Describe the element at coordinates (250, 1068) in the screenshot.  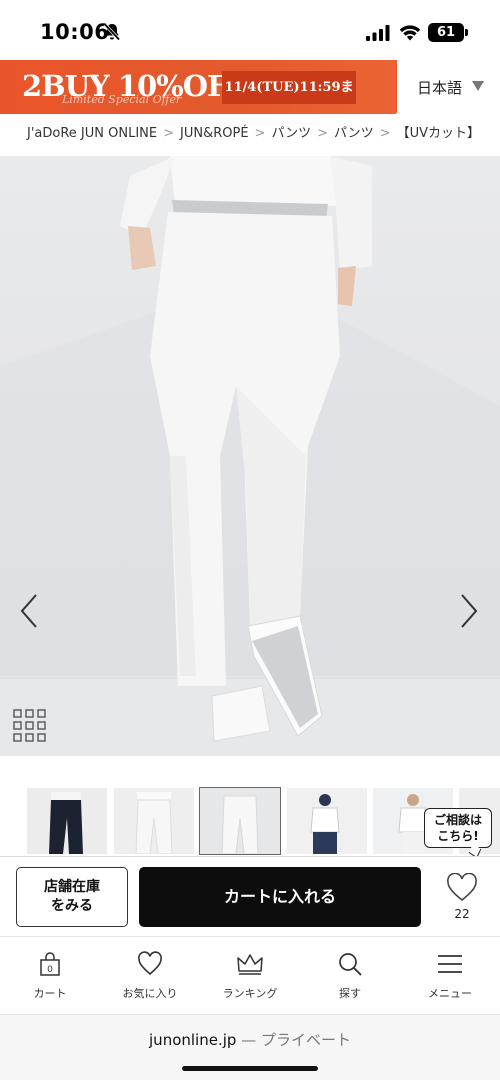
I see `home-indicator` at that location.